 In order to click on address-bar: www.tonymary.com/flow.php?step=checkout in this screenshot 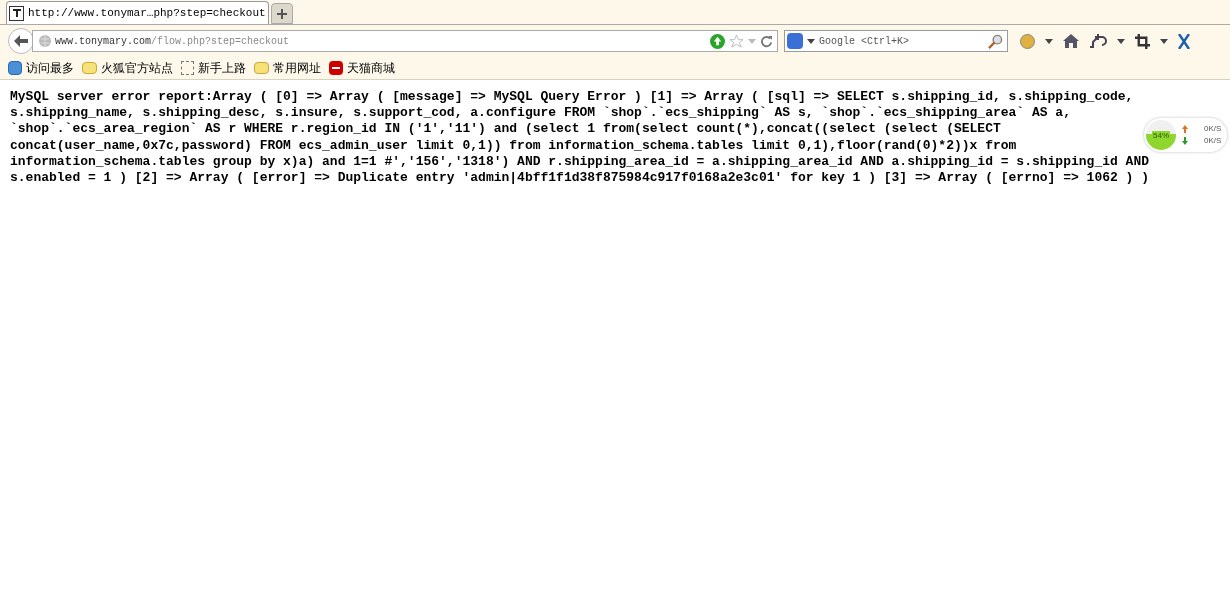, I will do `click(405, 41)`.